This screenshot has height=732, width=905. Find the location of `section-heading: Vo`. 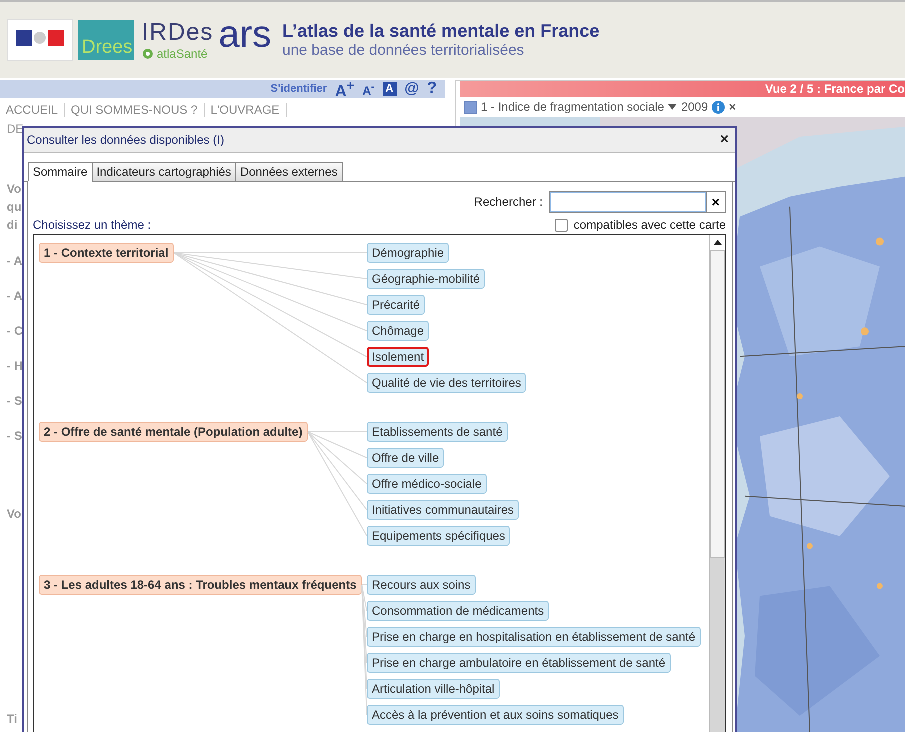

section-heading: Vo is located at coordinates (14, 514).